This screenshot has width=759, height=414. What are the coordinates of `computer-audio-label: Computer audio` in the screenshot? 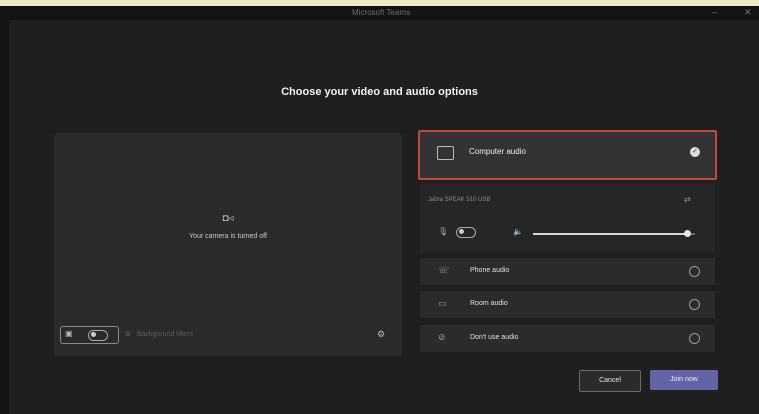 It's located at (497, 151).